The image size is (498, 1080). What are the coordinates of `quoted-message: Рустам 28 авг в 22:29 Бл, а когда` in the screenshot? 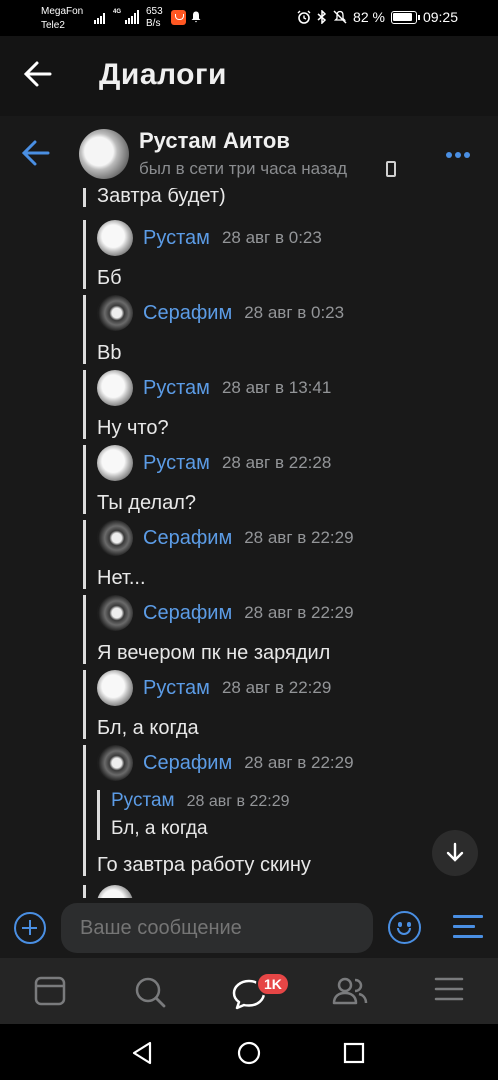 It's located at (290, 815).